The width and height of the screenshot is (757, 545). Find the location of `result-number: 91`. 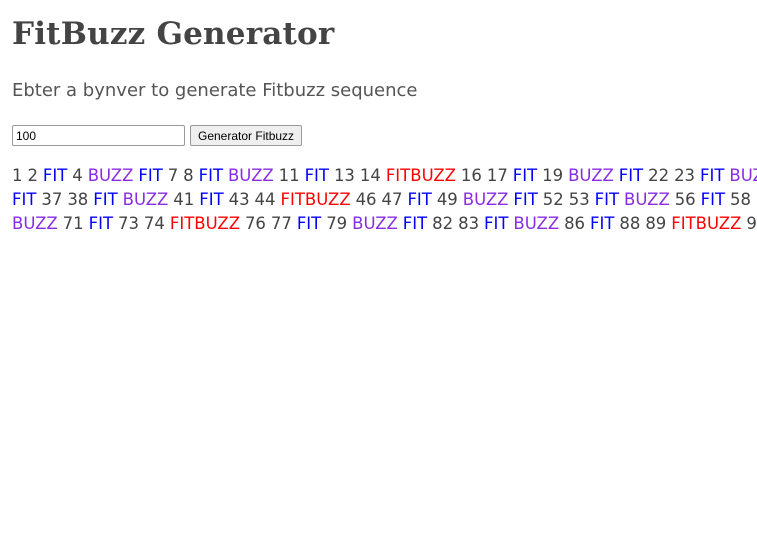

result-number: 91 is located at coordinates (751, 223).